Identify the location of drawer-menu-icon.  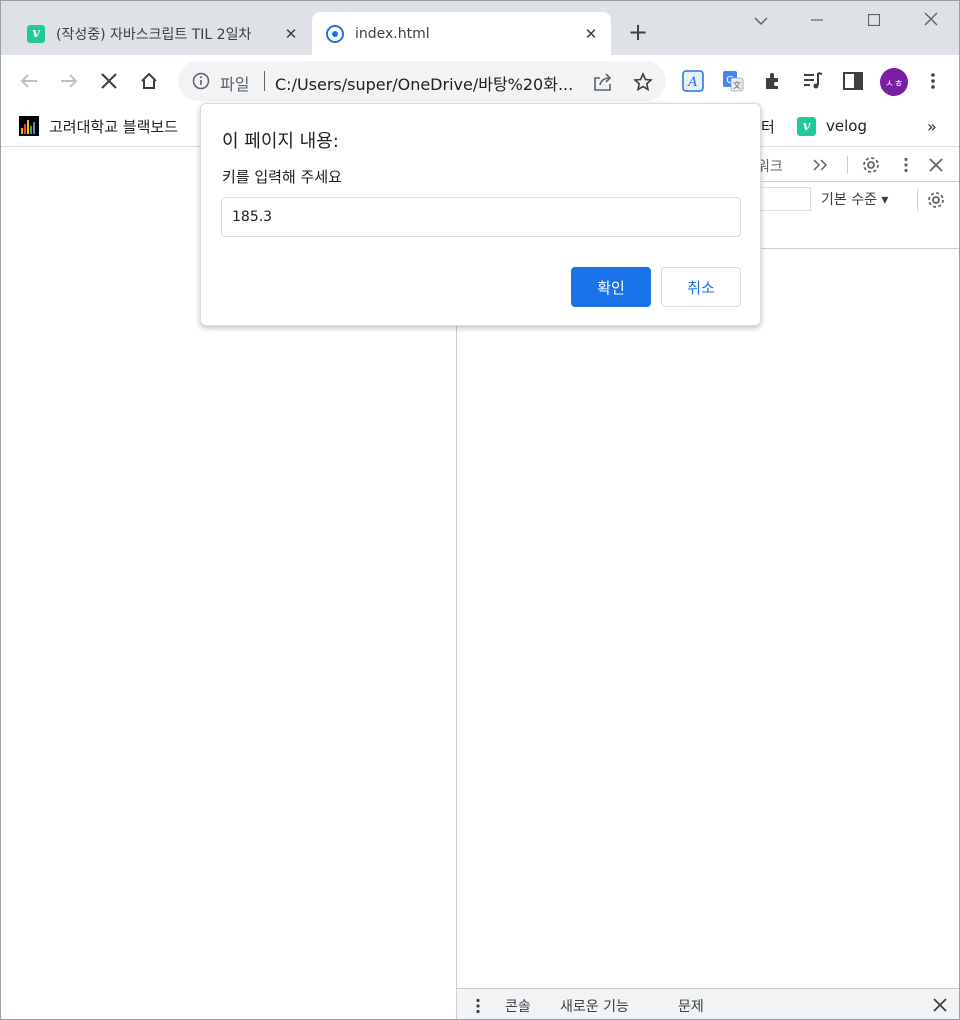
(478, 1006).